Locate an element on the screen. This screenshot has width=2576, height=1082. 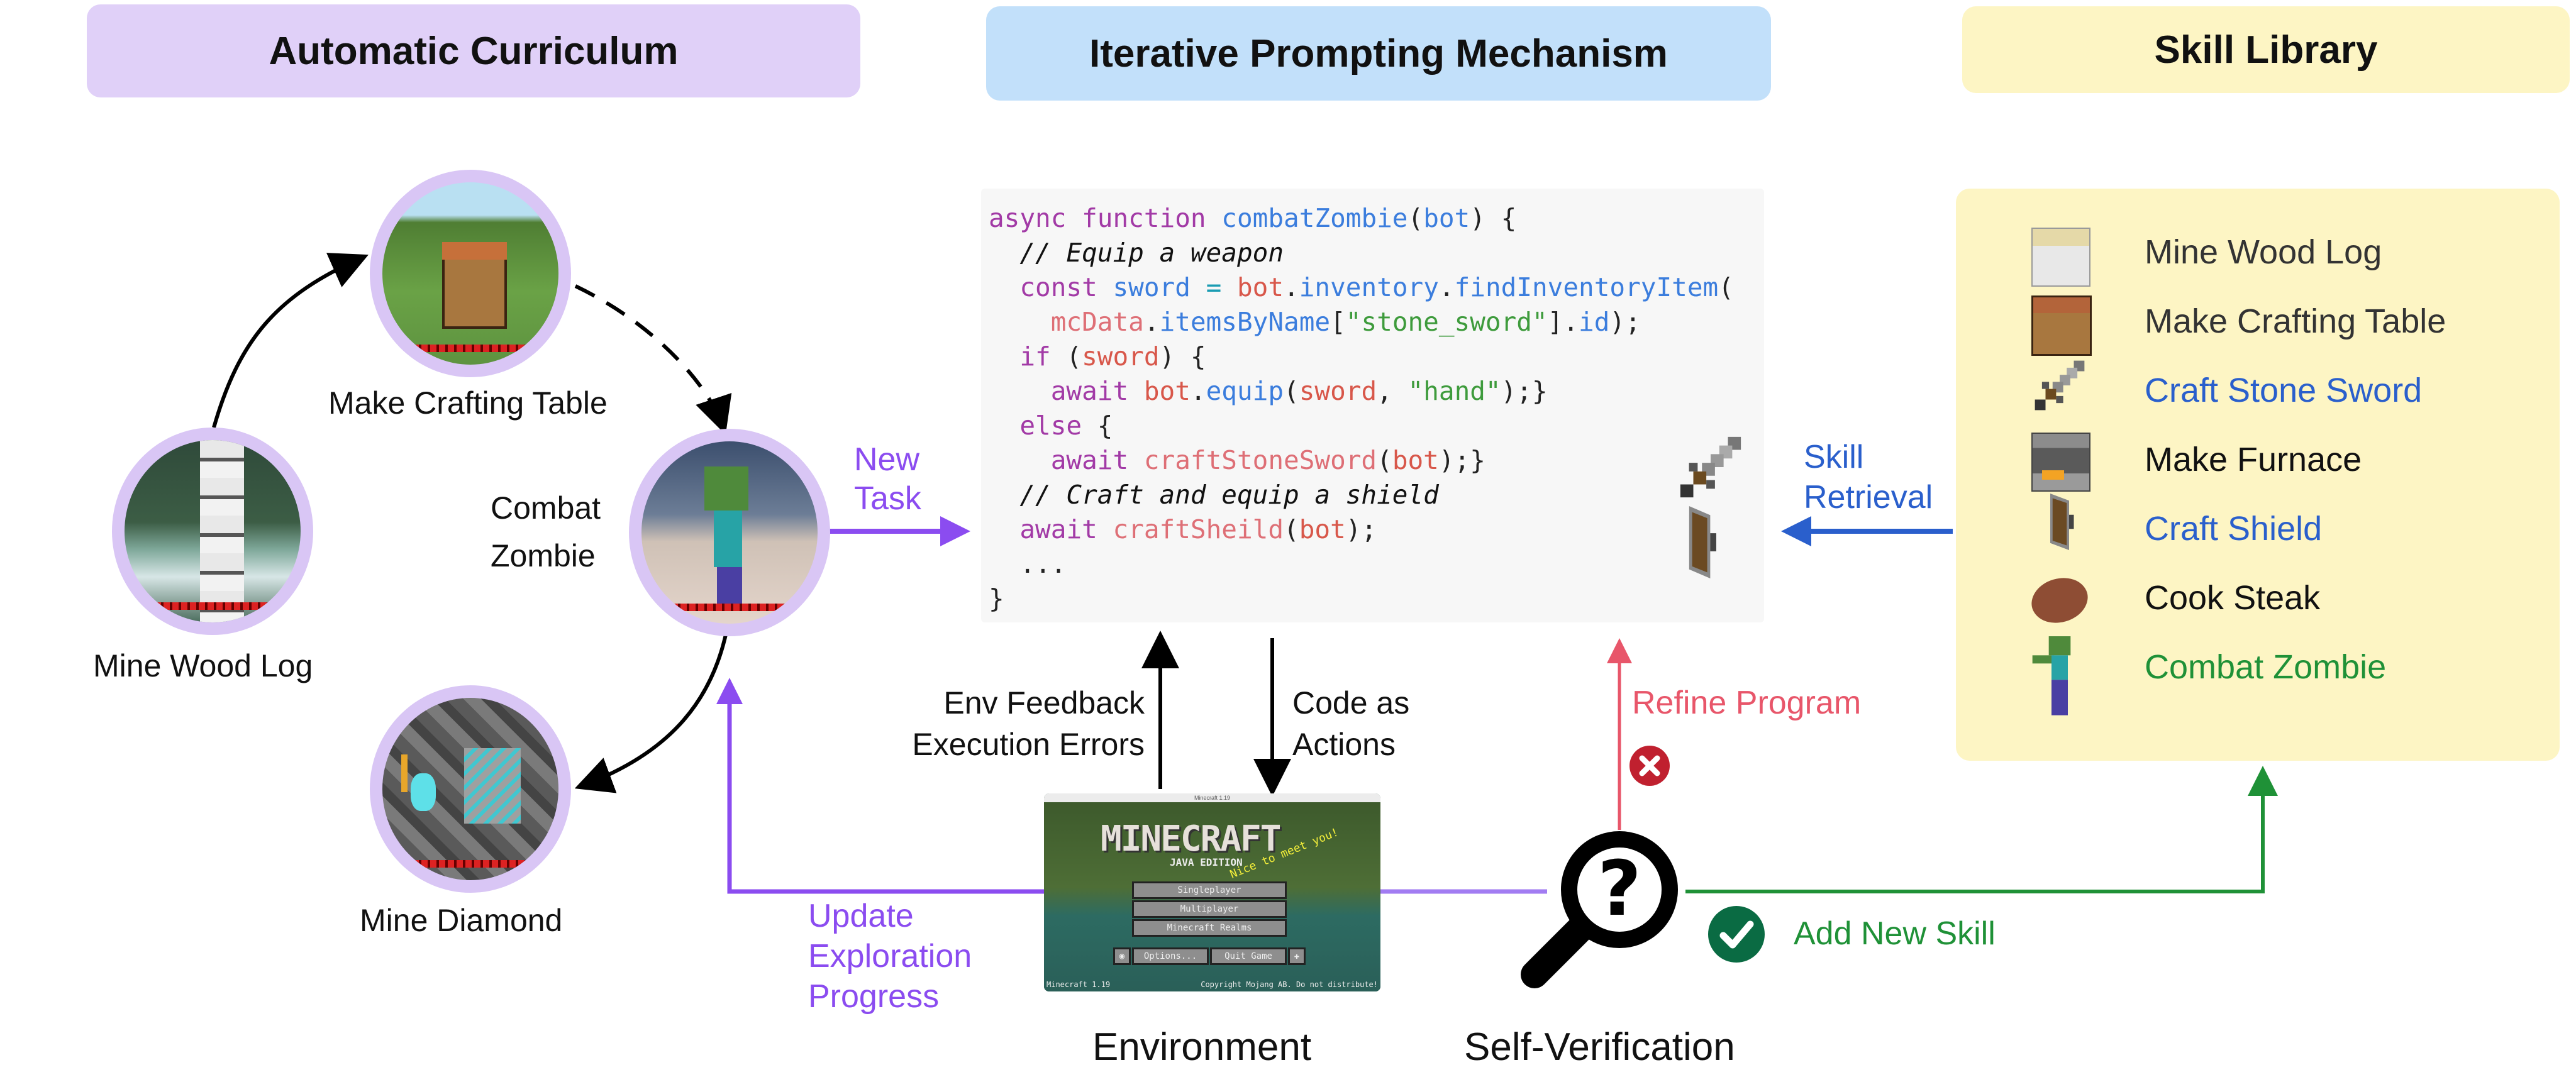
magnifier-question-icon: ? is located at coordinates (1599, 909).